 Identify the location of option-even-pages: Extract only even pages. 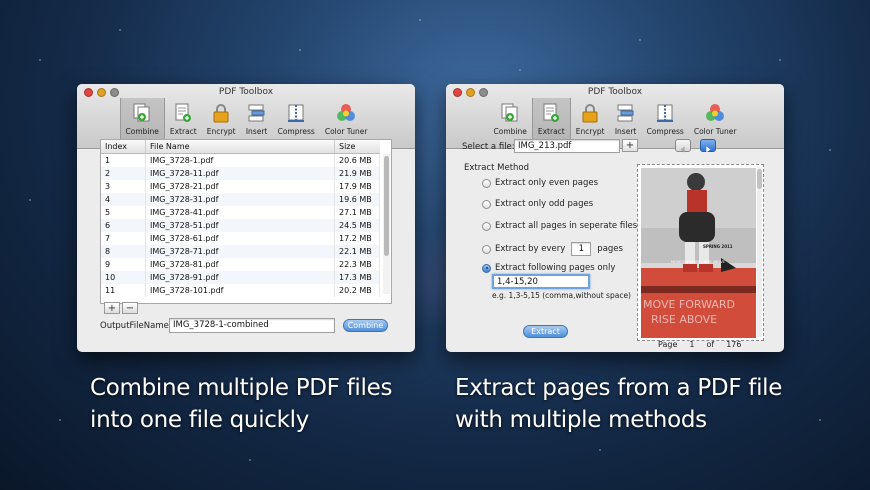
(540, 183).